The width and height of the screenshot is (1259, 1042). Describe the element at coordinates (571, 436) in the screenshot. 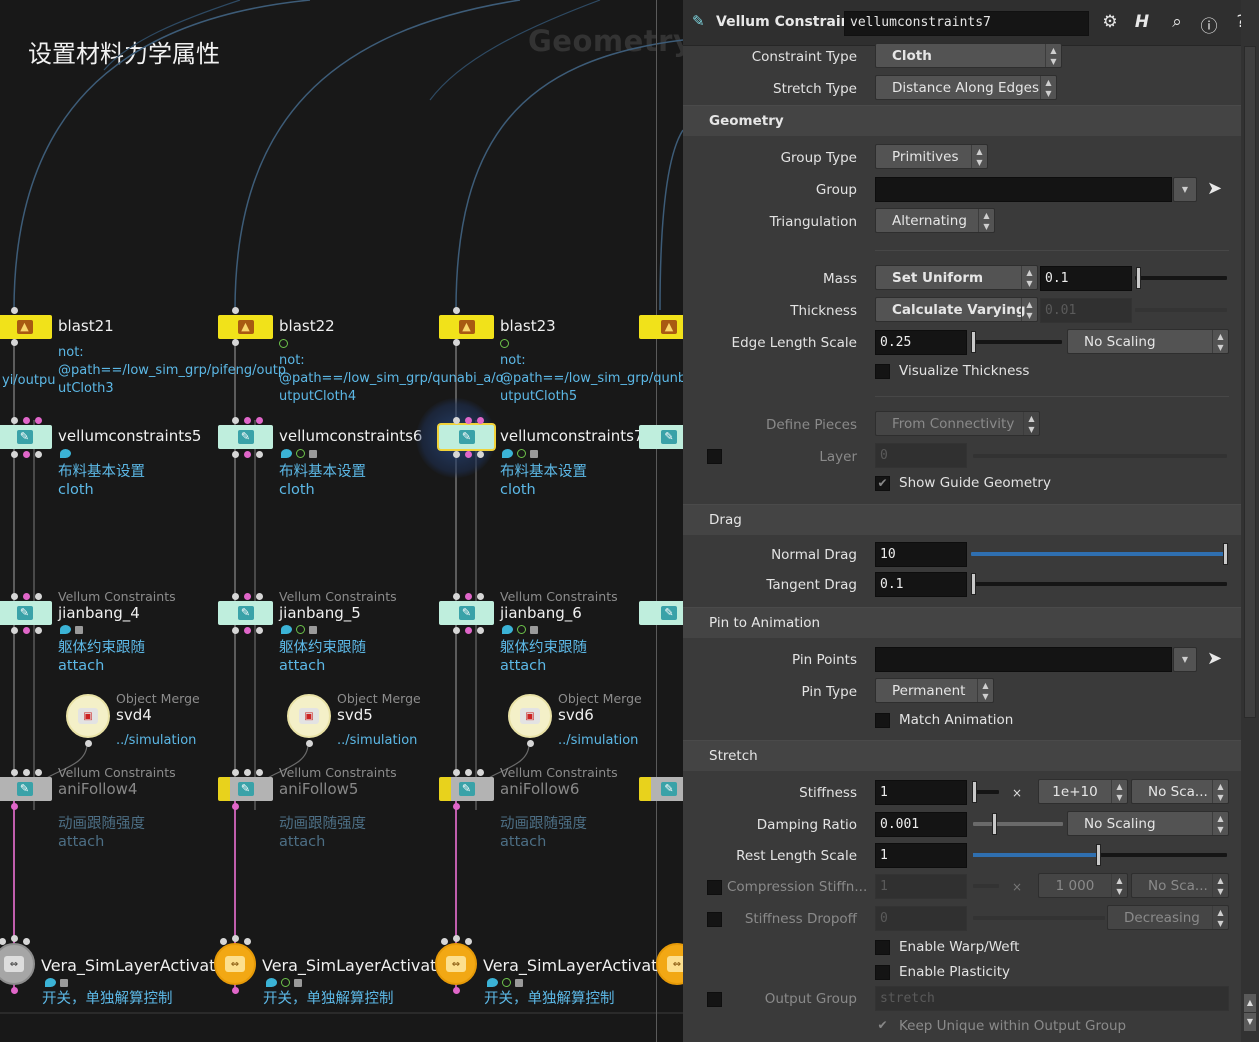

I see `node-name: vellumconstraints7` at that location.